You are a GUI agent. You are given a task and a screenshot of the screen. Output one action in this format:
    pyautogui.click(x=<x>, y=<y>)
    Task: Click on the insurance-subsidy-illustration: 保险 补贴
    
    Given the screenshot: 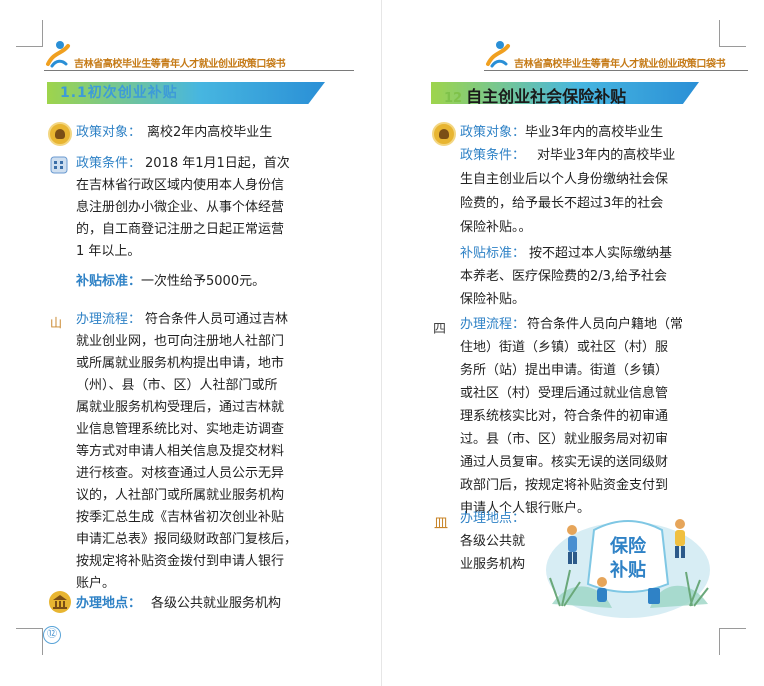 What is the action you would take?
    pyautogui.click(x=628, y=568)
    